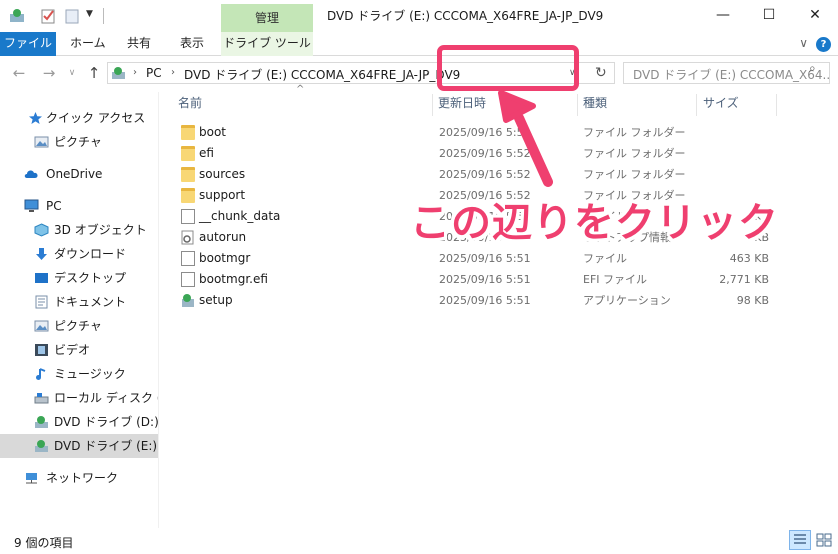 Image resolution: width=838 pixels, height=554 pixels. Describe the element at coordinates (31, 478) in the screenshot. I see `network-icon` at that location.